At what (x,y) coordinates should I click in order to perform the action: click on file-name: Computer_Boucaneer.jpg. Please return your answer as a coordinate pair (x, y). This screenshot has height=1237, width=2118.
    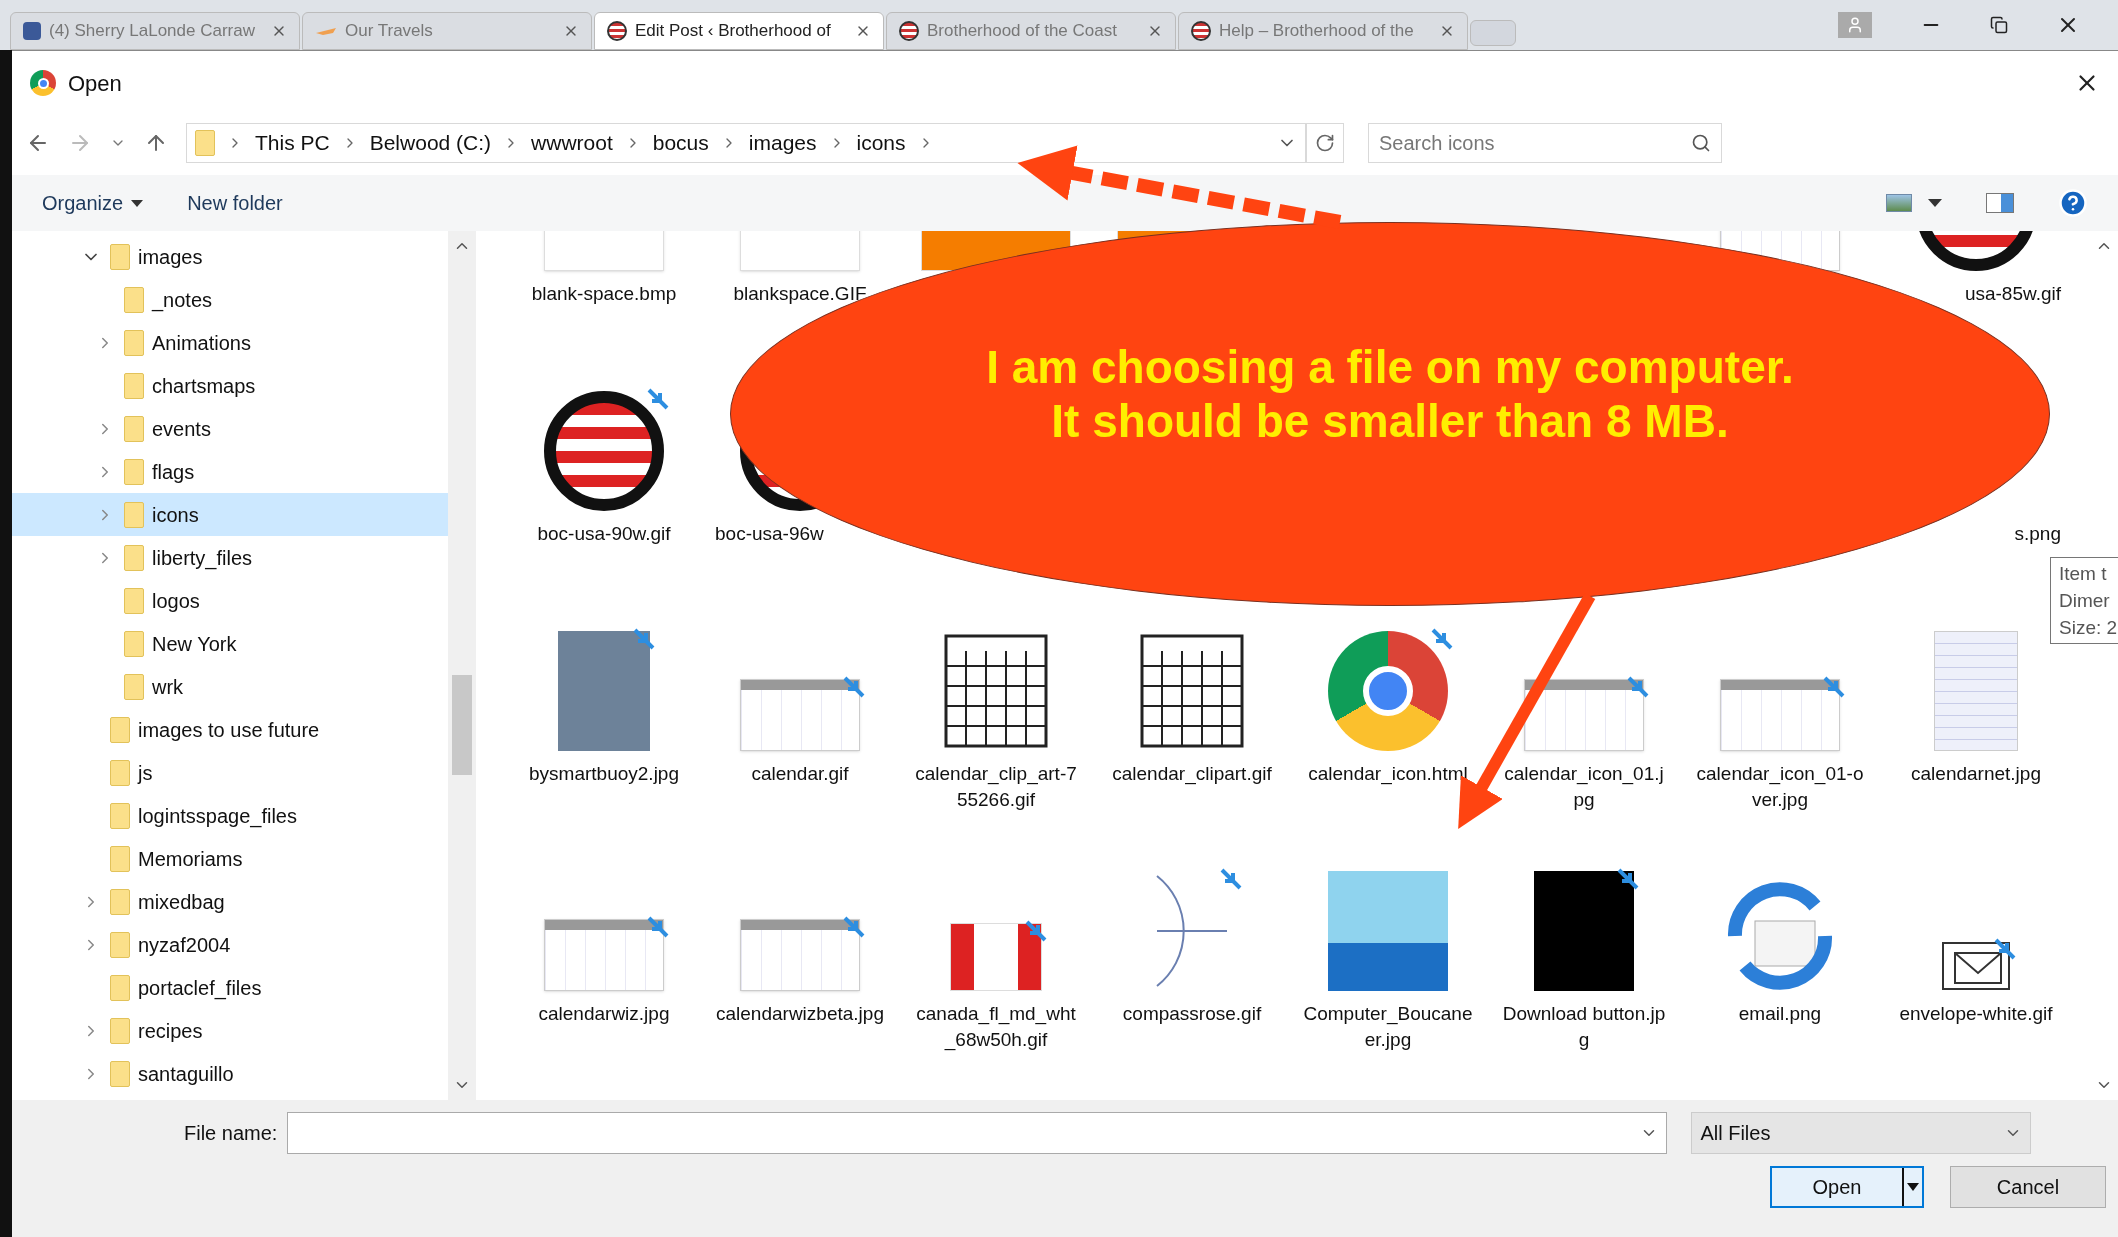
    Looking at the image, I should click on (1388, 1027).